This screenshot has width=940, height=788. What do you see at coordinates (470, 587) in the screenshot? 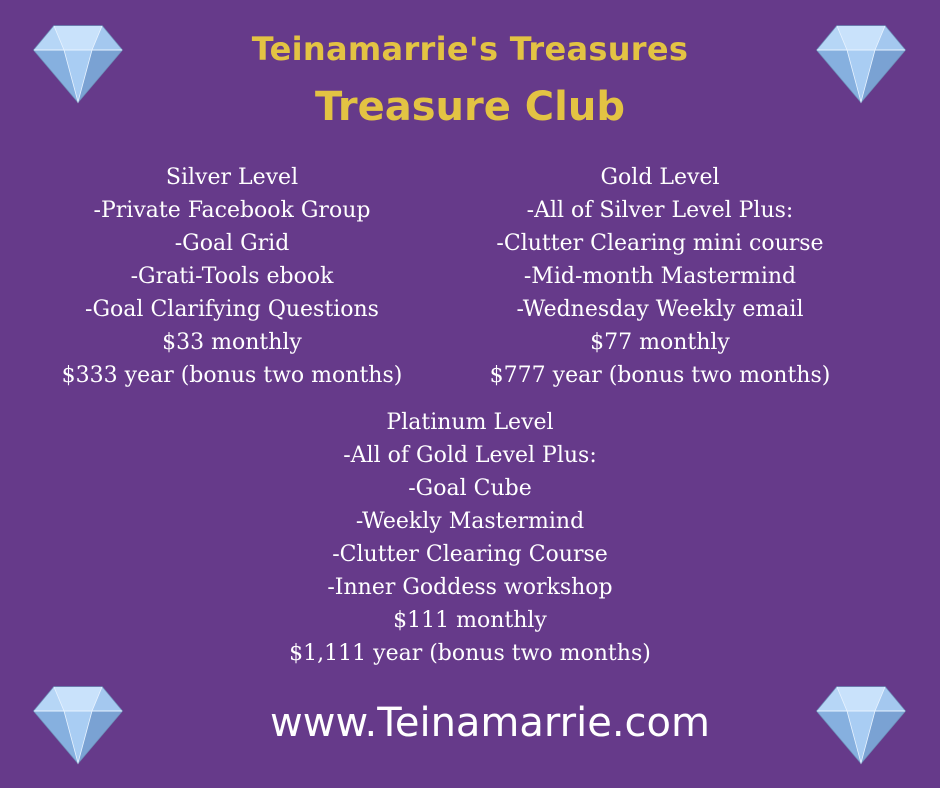
I see `level-benefit: -Inner Goddess workshop` at bounding box center [470, 587].